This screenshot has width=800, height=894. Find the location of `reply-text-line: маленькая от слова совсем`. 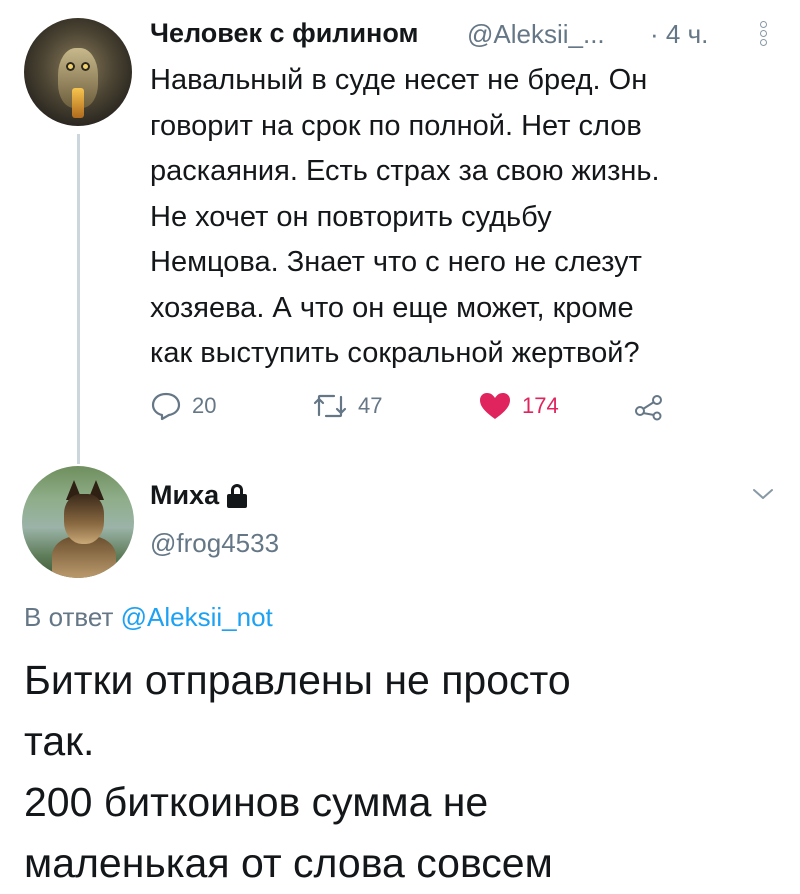

reply-text-line: маленькая от слова совсем is located at coordinates (288, 863).